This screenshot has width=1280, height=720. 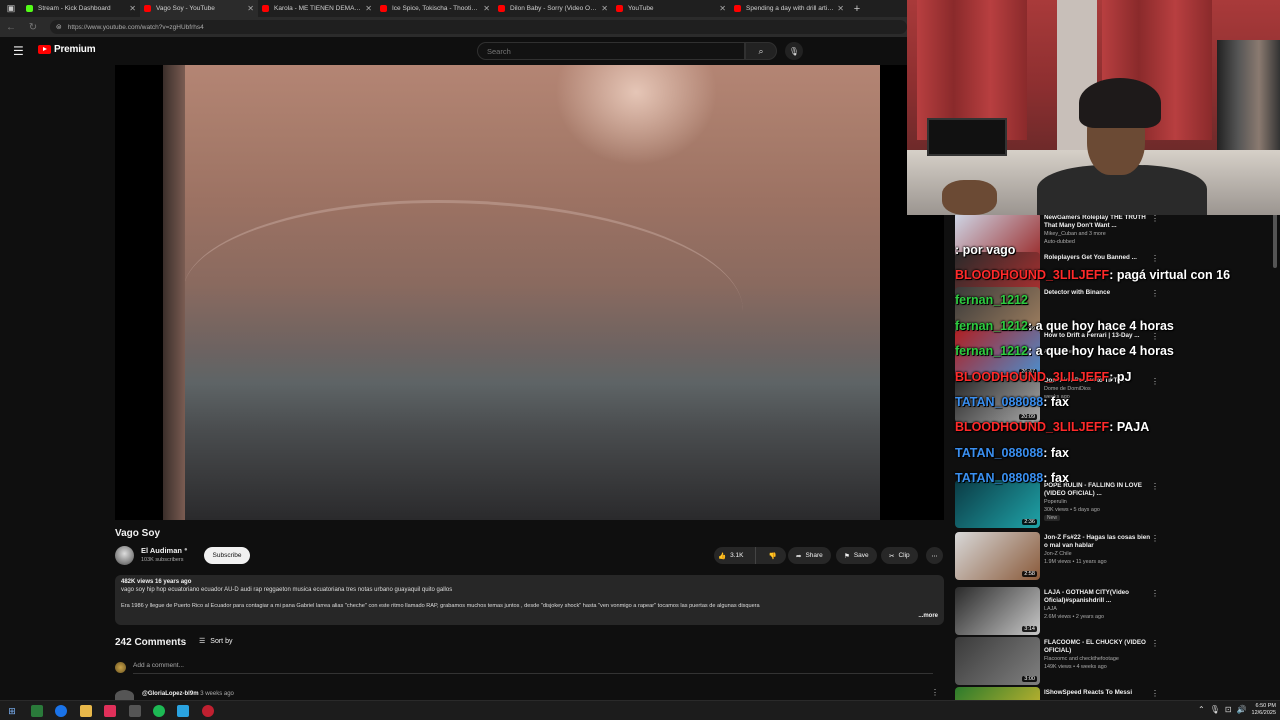 I want to click on browser-tab: Ice Spice, Tokischa - Thootie - Yo ✕, so click(x=435, y=8).